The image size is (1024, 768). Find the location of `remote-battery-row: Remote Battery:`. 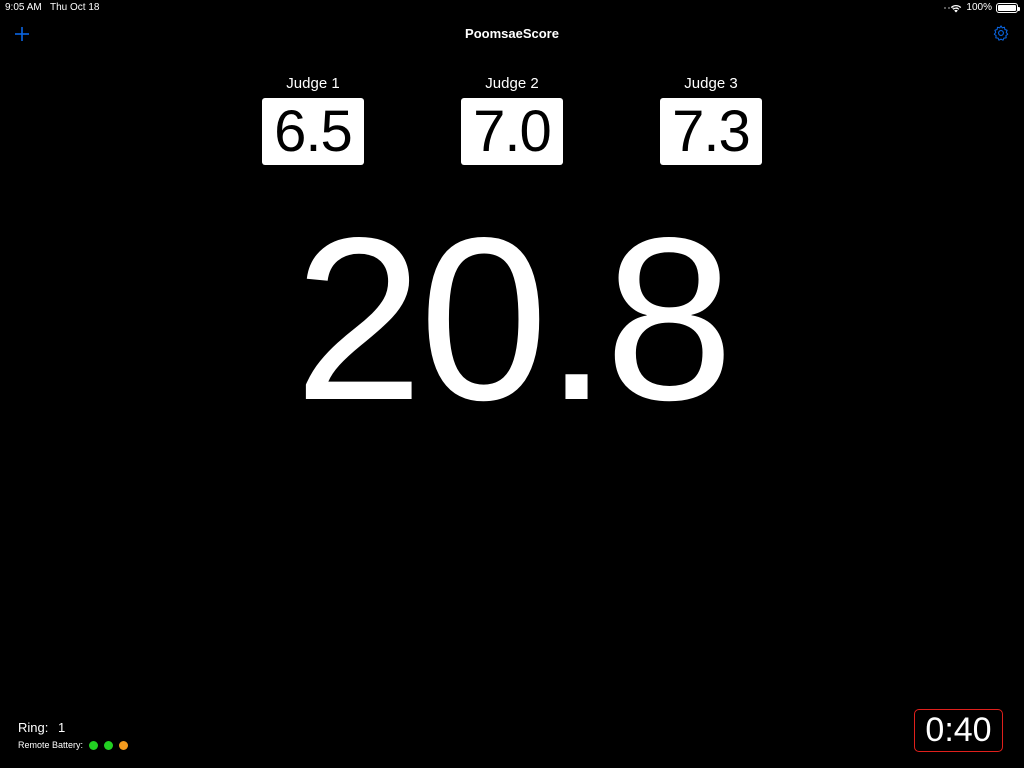

remote-battery-row: Remote Battery: is located at coordinates (73, 745).